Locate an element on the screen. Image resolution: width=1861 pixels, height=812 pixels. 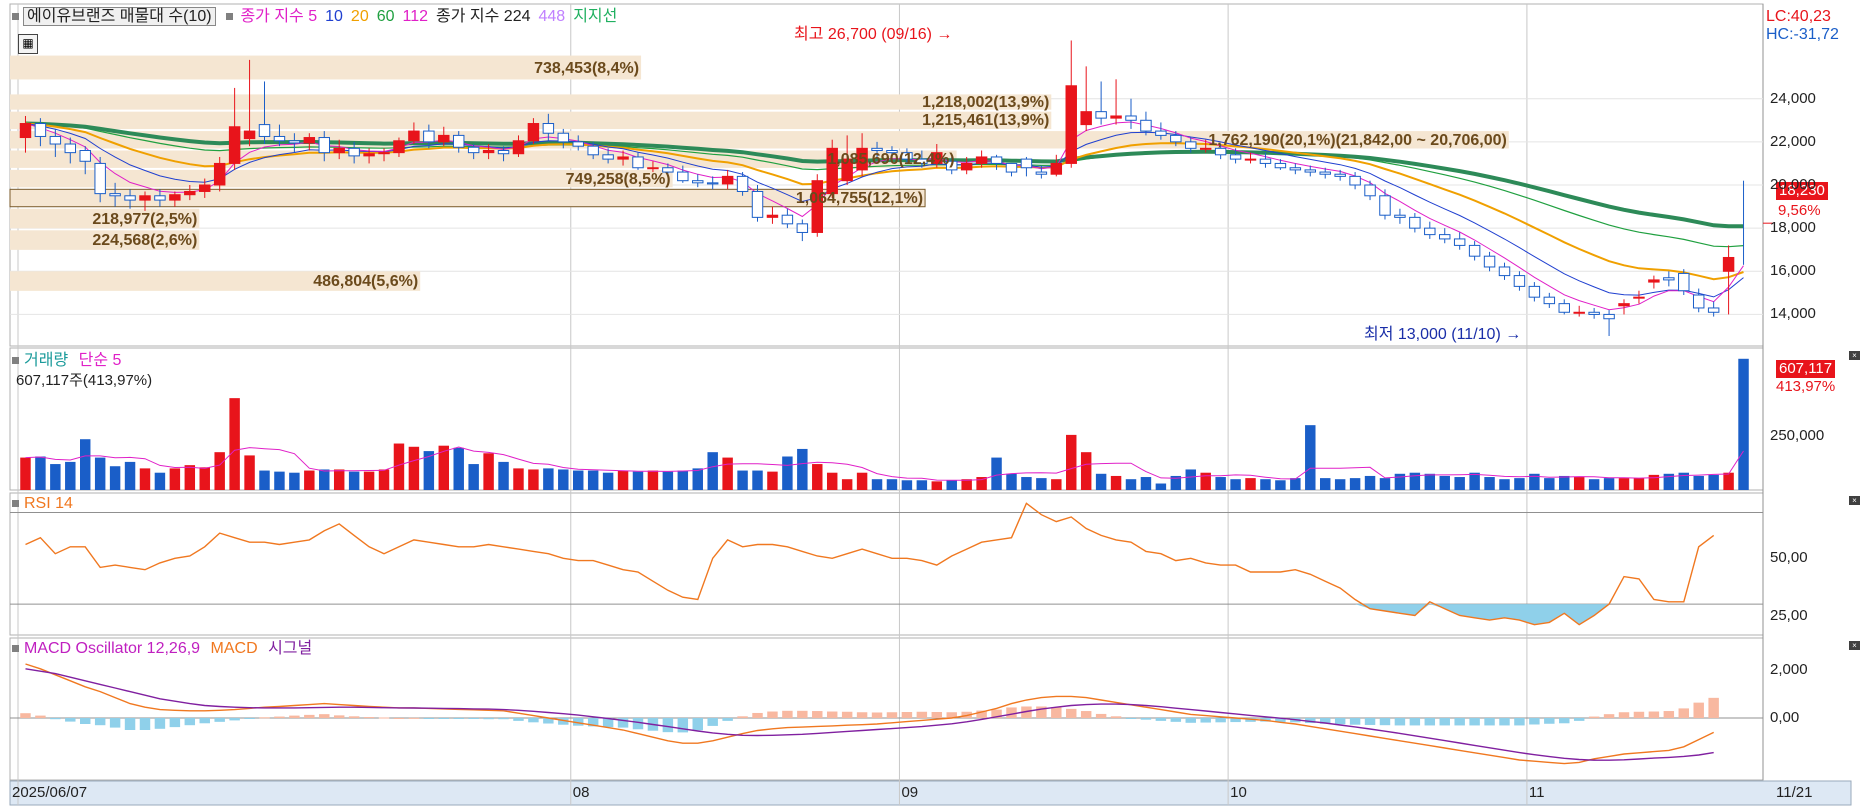
x-tick-label: 09 is located at coordinates (910, 792).